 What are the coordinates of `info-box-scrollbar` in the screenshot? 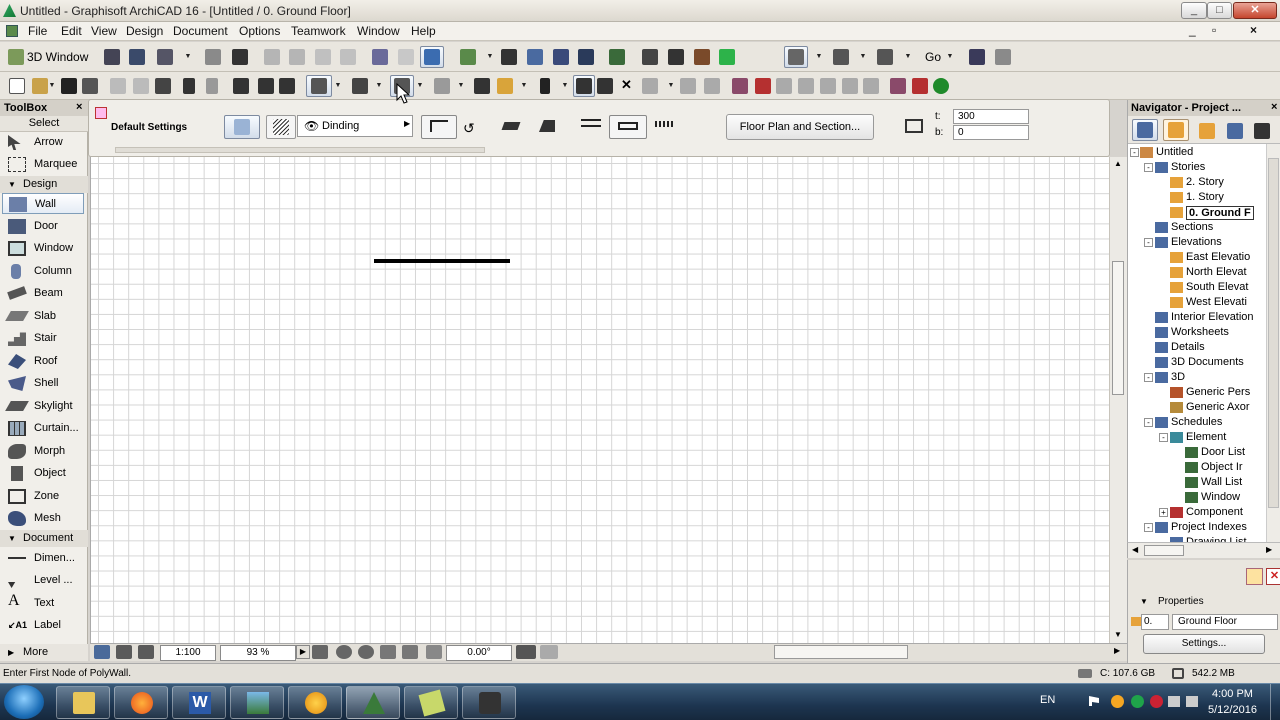 It's located at (300, 150).